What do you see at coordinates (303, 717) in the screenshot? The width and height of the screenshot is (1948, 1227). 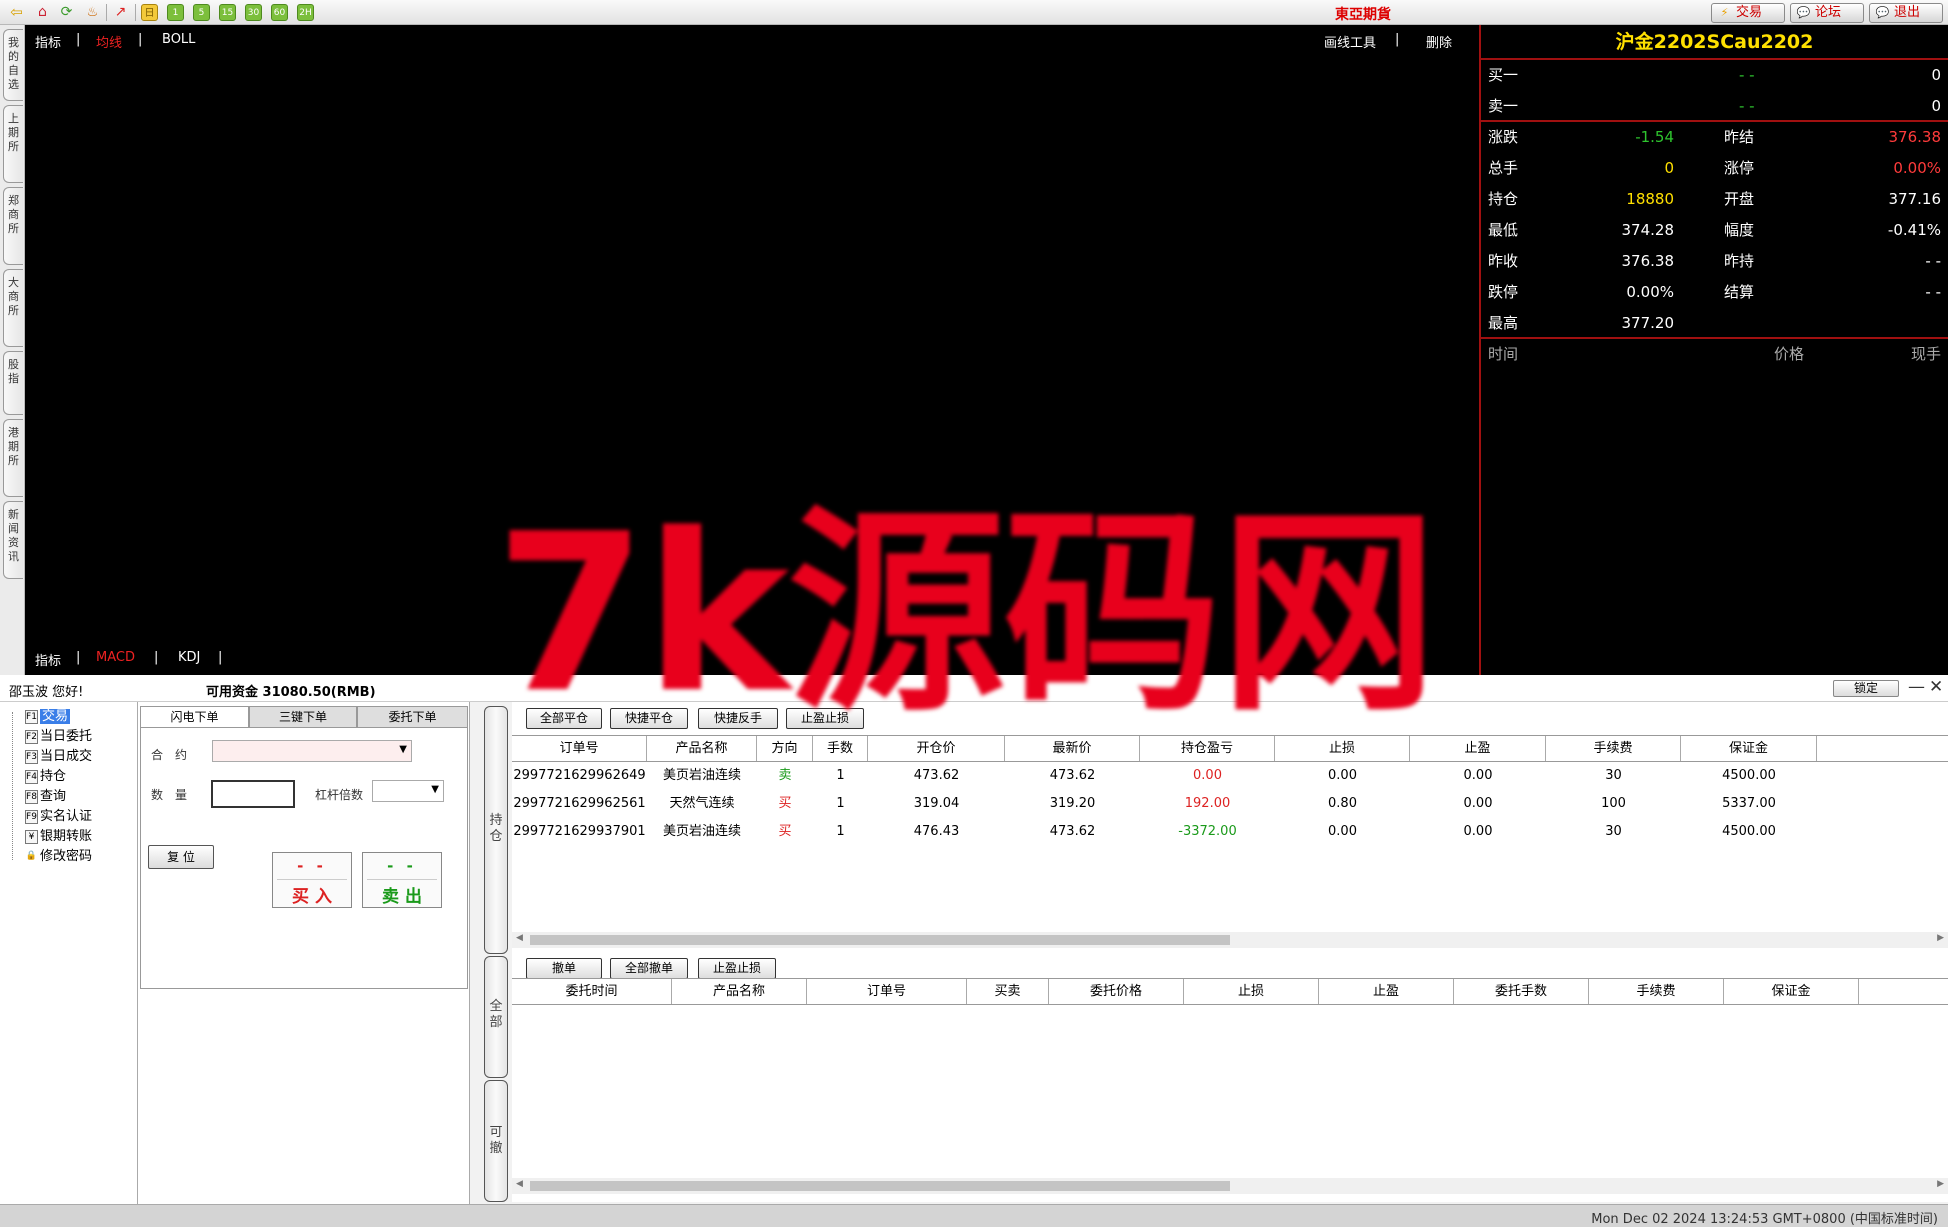 I see `tab-three-key-order: 三键下单` at bounding box center [303, 717].